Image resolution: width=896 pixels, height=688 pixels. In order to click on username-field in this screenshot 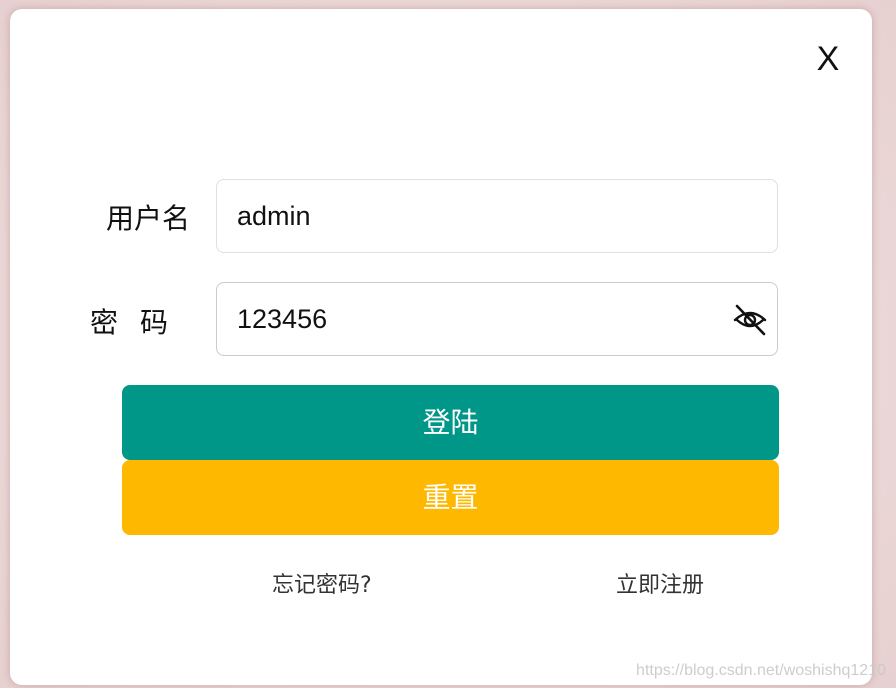, I will do `click(497, 216)`.